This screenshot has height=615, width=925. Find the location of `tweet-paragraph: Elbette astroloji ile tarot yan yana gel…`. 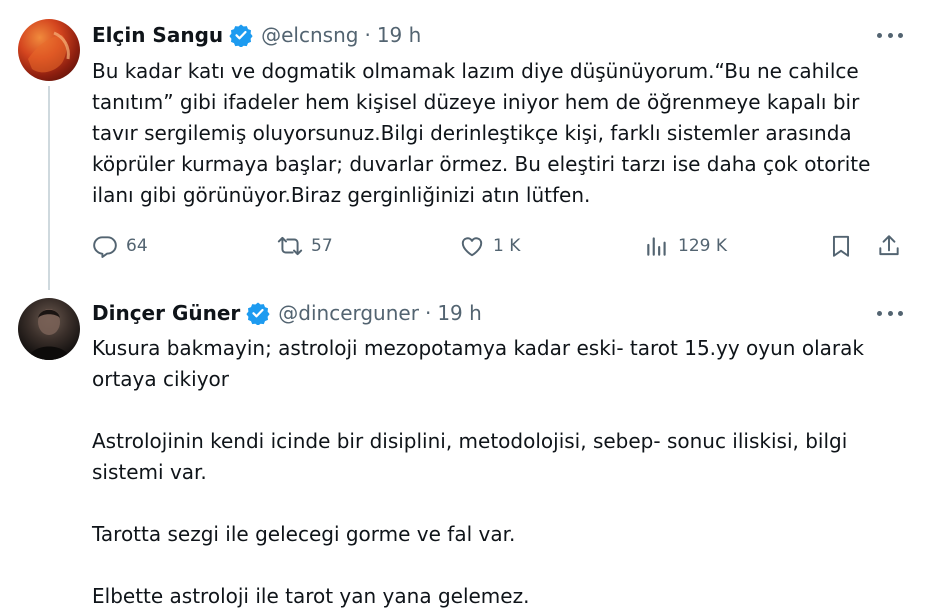

tweet-paragraph: Elbette astroloji ile tarot yan yana gel… is located at coordinates (311, 596).